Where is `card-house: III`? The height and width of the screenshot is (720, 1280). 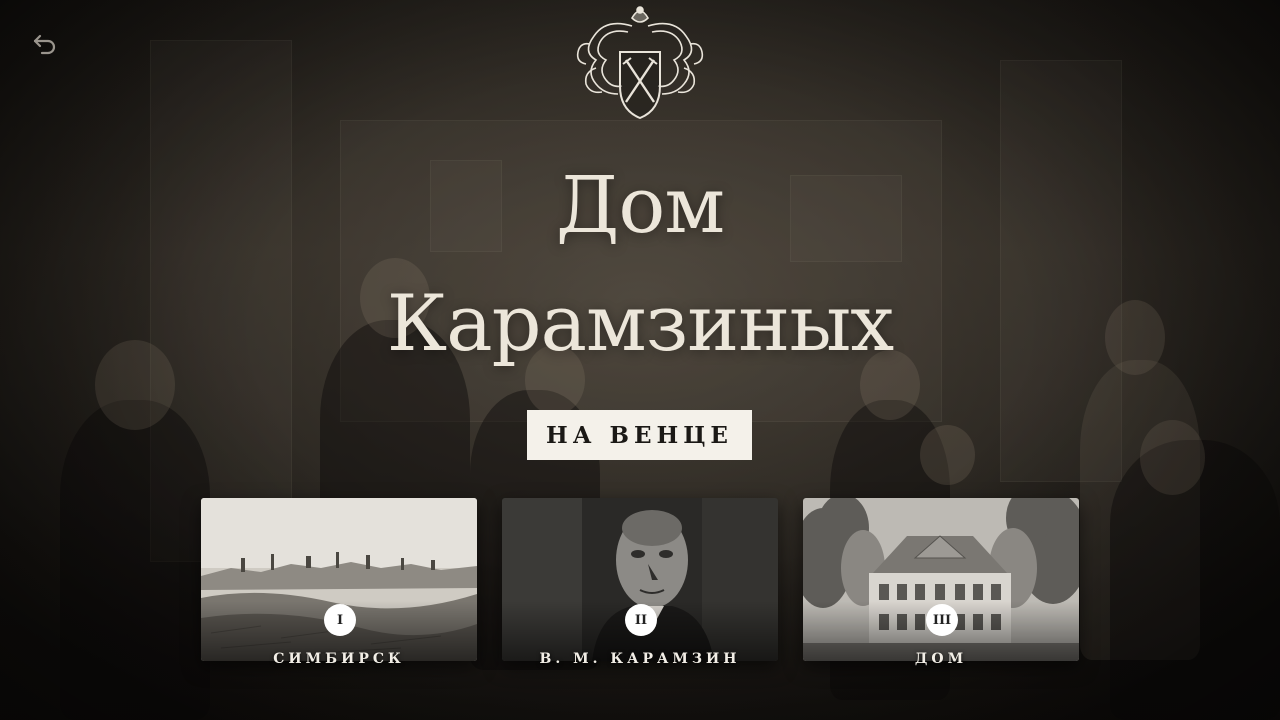 card-house: III is located at coordinates (941, 579).